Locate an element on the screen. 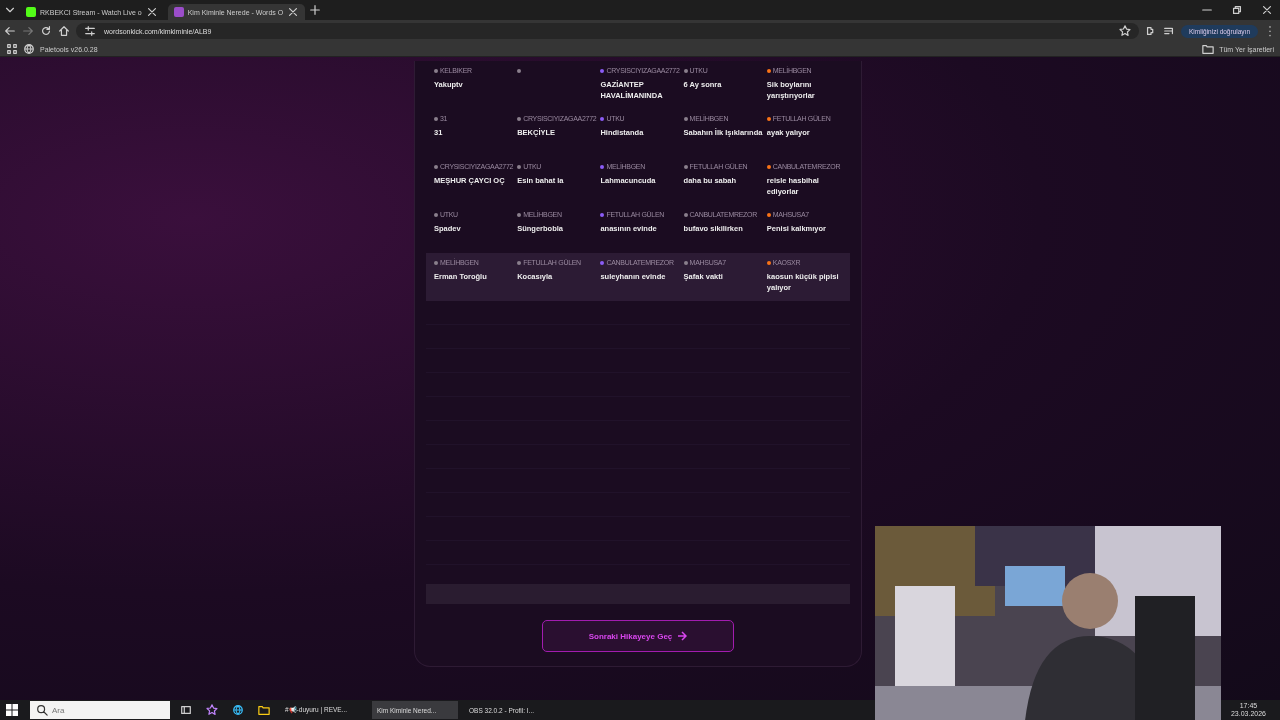 This screenshot has width=1280, height=720. forward-icon is located at coordinates (28, 31).